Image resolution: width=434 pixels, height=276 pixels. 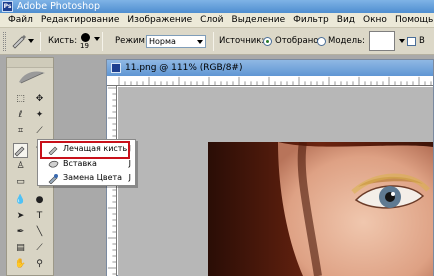 What do you see at coordinates (20, 248) in the screenshot?
I see `notes-tool-icon: ▤` at bounding box center [20, 248].